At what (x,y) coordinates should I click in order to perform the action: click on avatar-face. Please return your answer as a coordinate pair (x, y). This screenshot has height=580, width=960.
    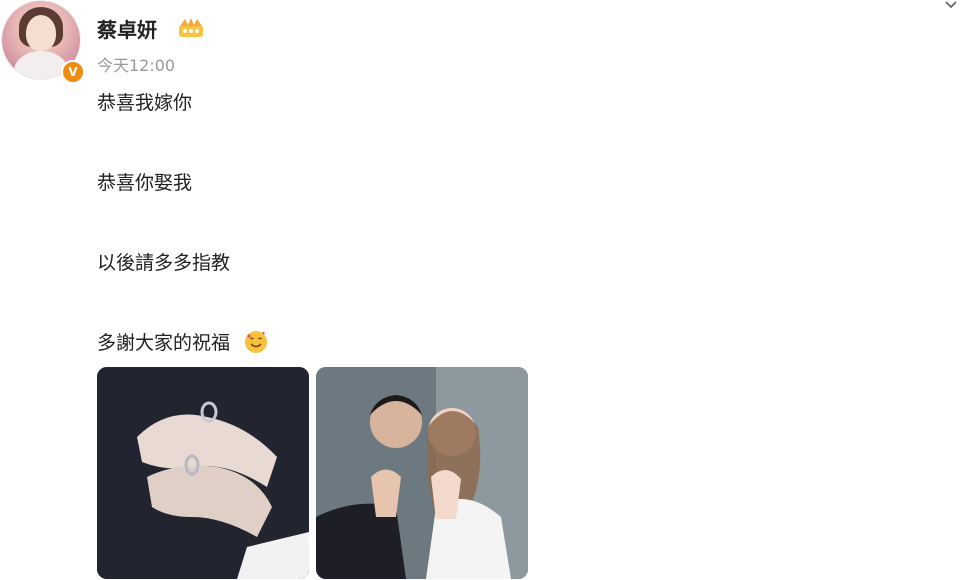
    Looking at the image, I should click on (41, 33).